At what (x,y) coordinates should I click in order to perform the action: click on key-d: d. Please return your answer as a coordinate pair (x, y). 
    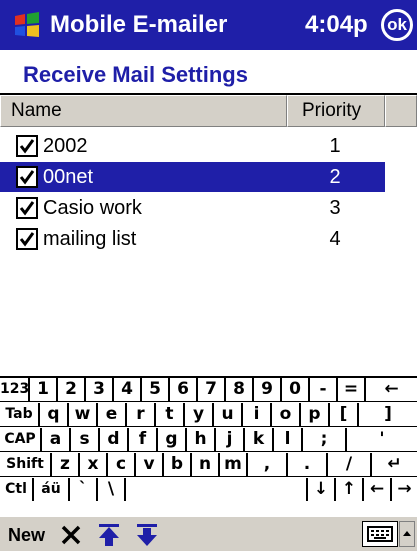
    Looking at the image, I should click on (114, 439).